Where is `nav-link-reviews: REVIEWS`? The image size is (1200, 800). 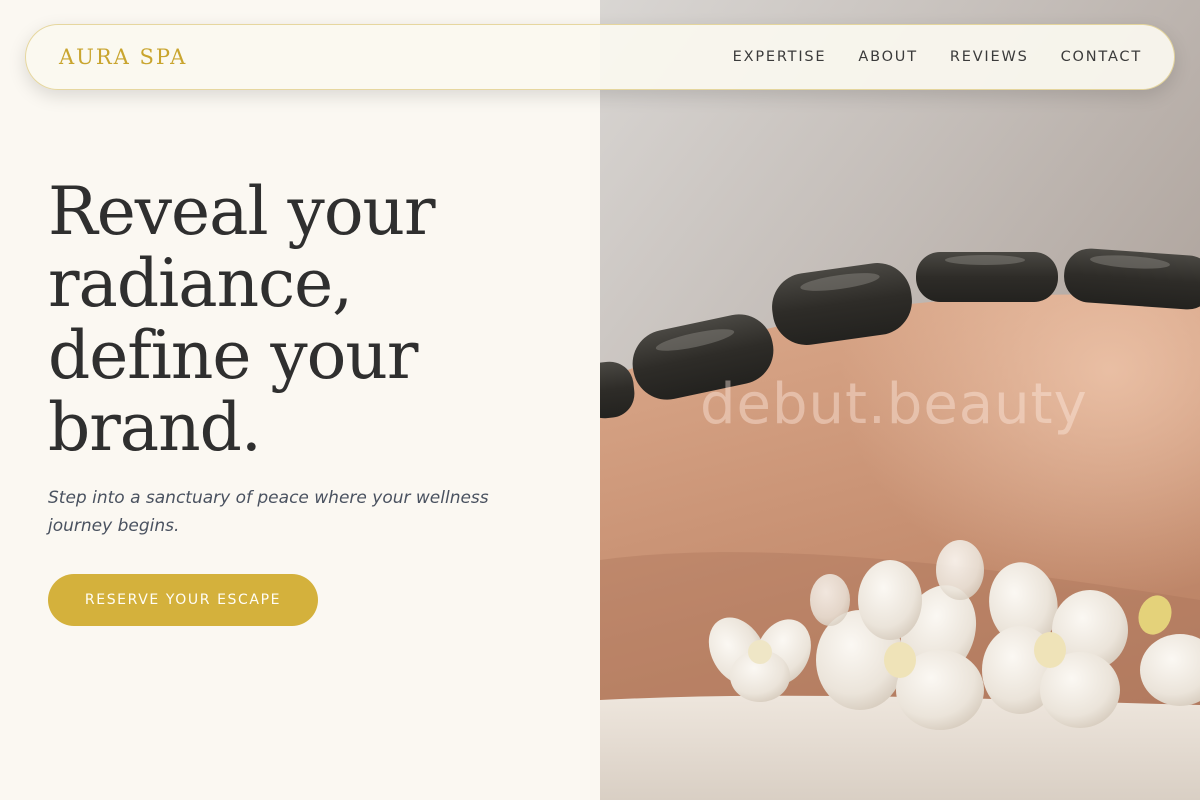 nav-link-reviews: REVIEWS is located at coordinates (989, 57).